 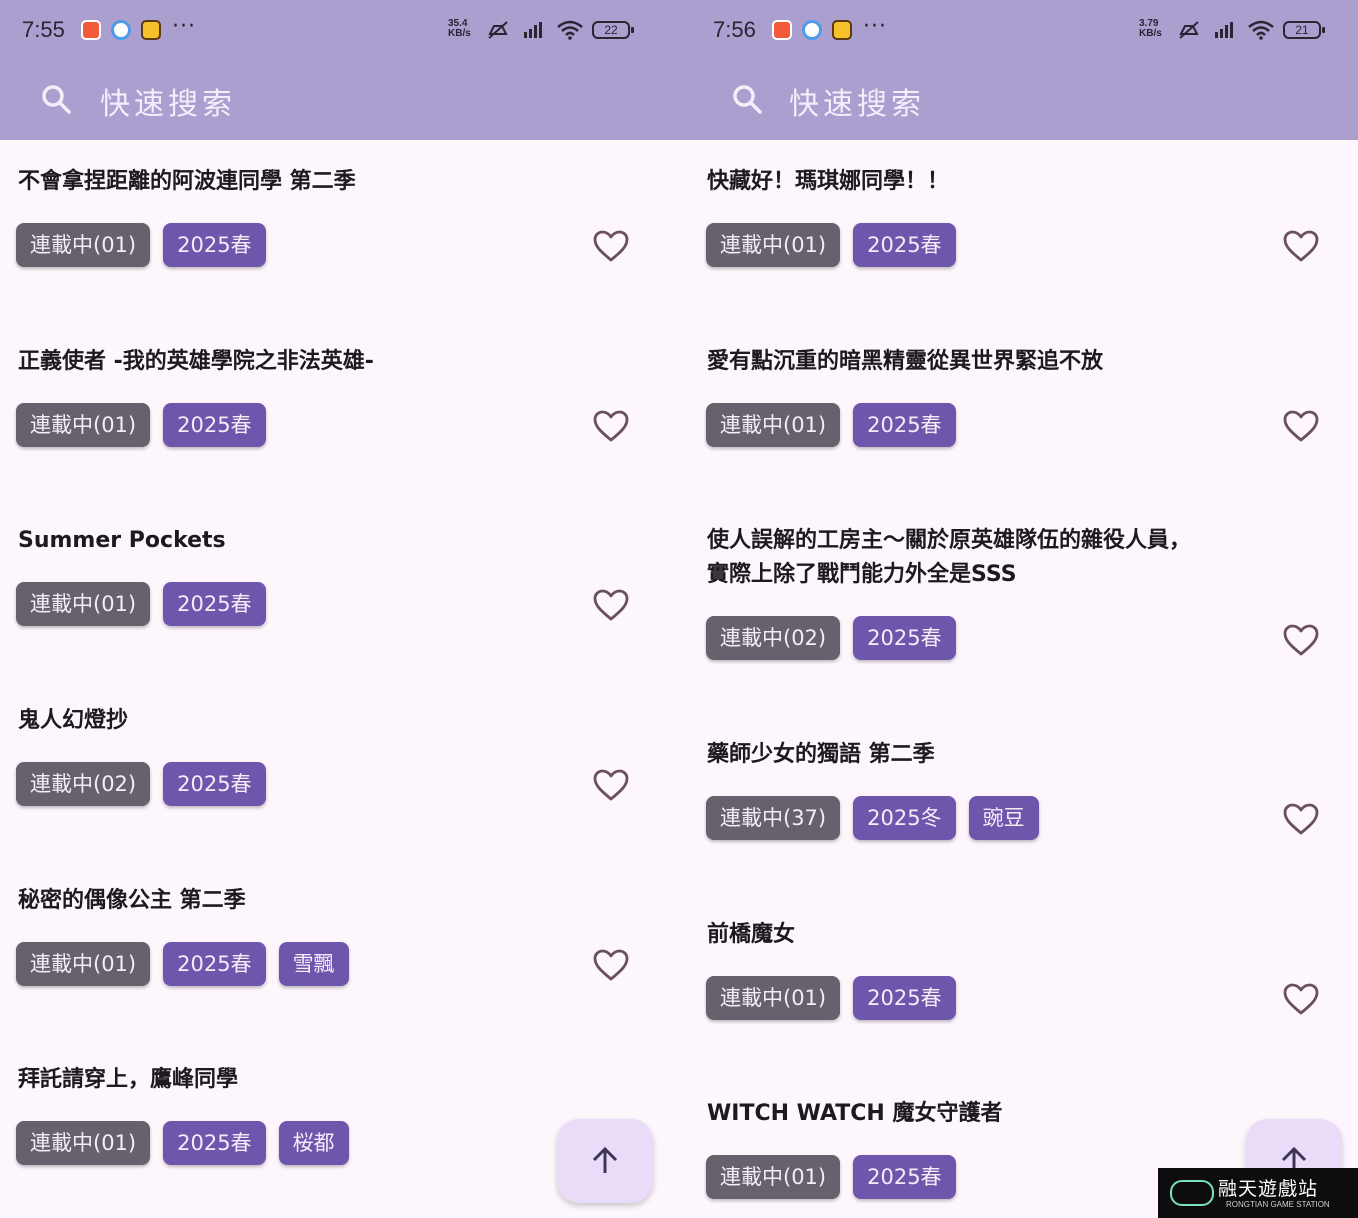 I want to click on anime-title: 快藏好！瑪琪娜同學！！, so click(x=828, y=181).